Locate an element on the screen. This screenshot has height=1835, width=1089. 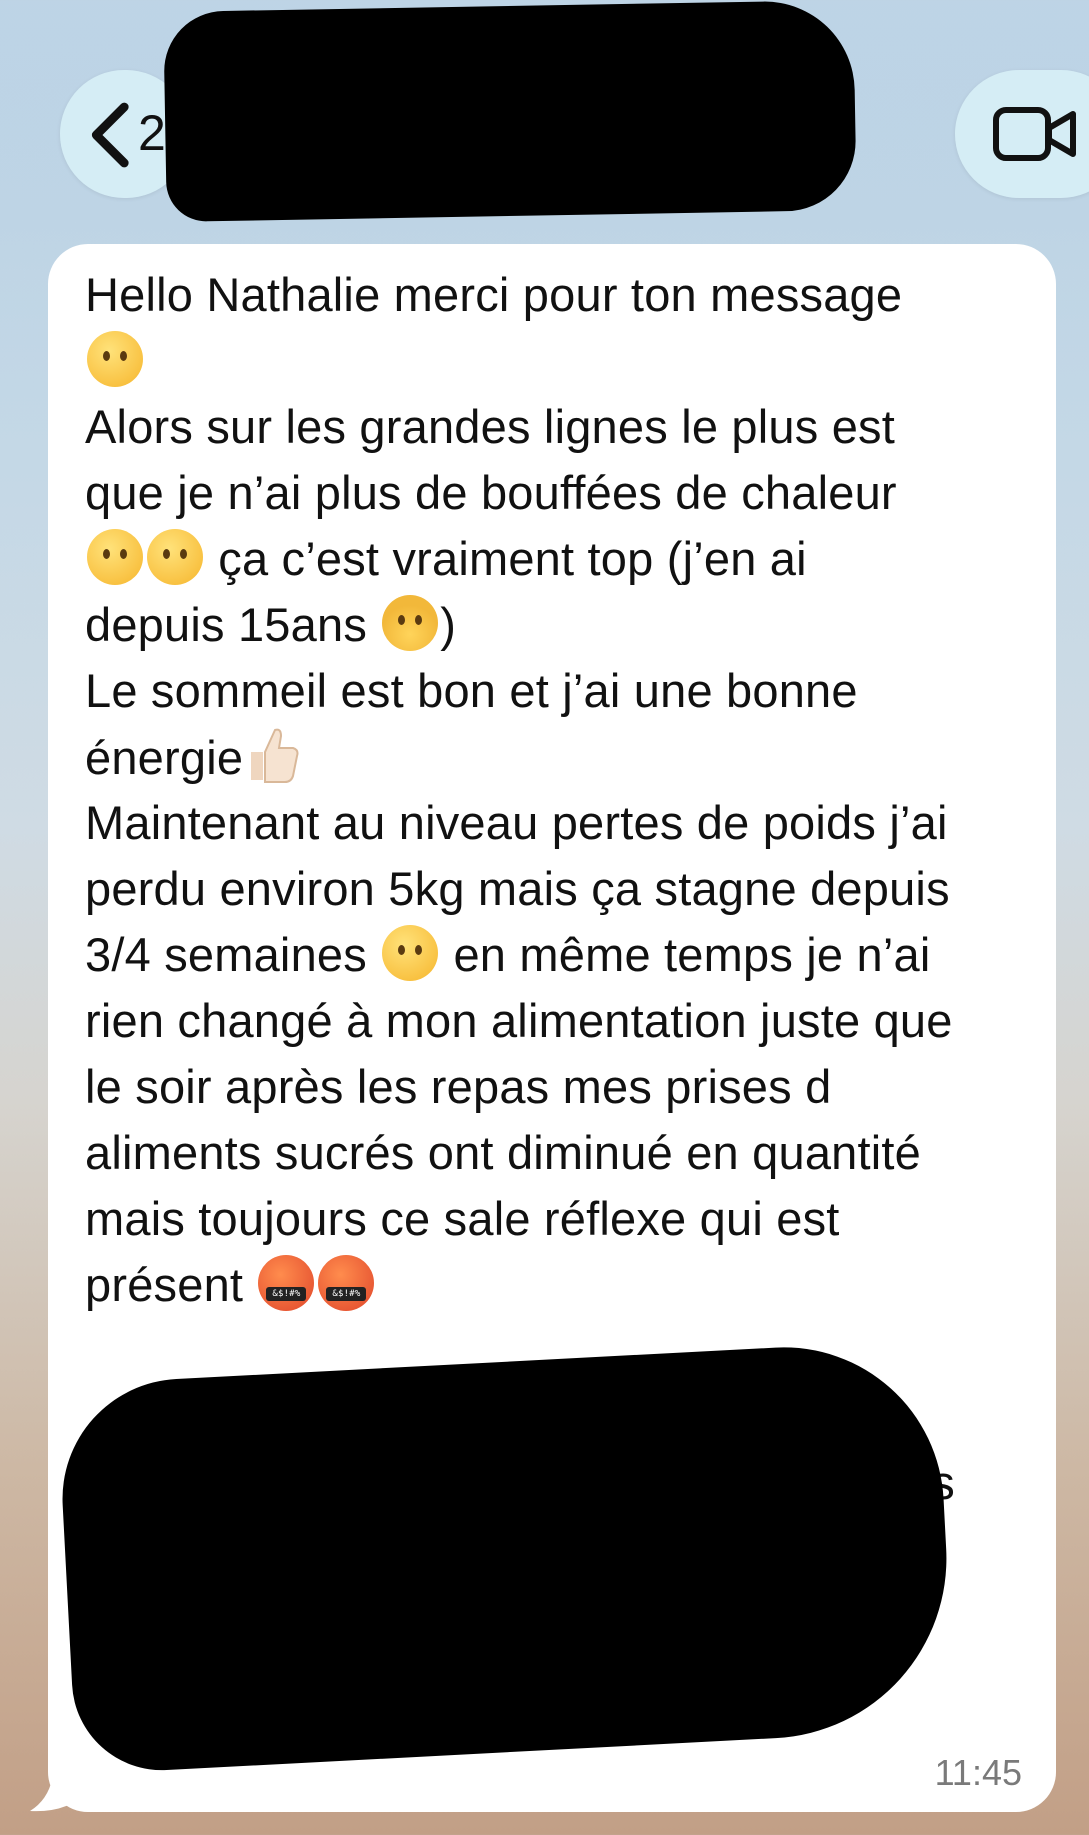
video-call-button is located at coordinates (1022, 134).